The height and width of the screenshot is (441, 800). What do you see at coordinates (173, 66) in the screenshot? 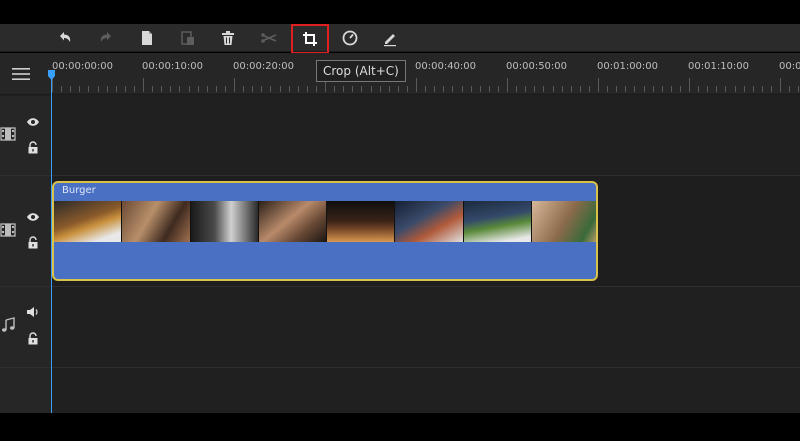
I see `ruler-label: 00:00:10:00` at bounding box center [173, 66].